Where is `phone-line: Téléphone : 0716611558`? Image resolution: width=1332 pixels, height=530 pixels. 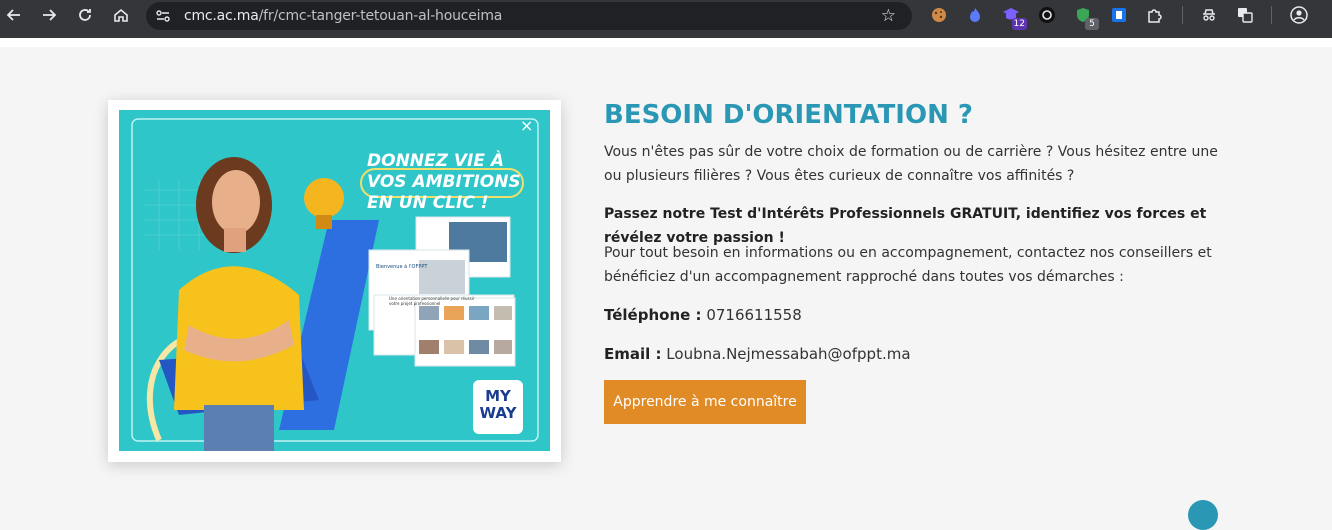 phone-line: Téléphone : 0716611558 is located at coordinates (915, 315).